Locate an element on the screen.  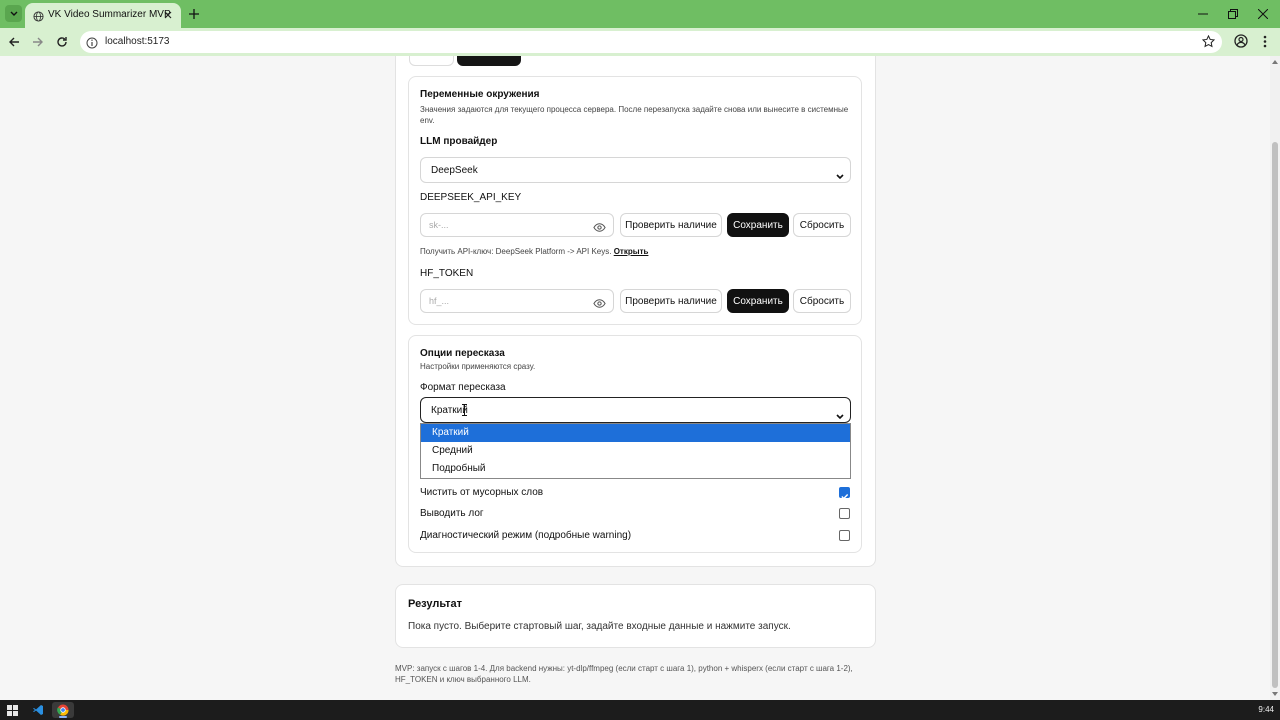
arrow-right-icon is located at coordinates (38, 42).